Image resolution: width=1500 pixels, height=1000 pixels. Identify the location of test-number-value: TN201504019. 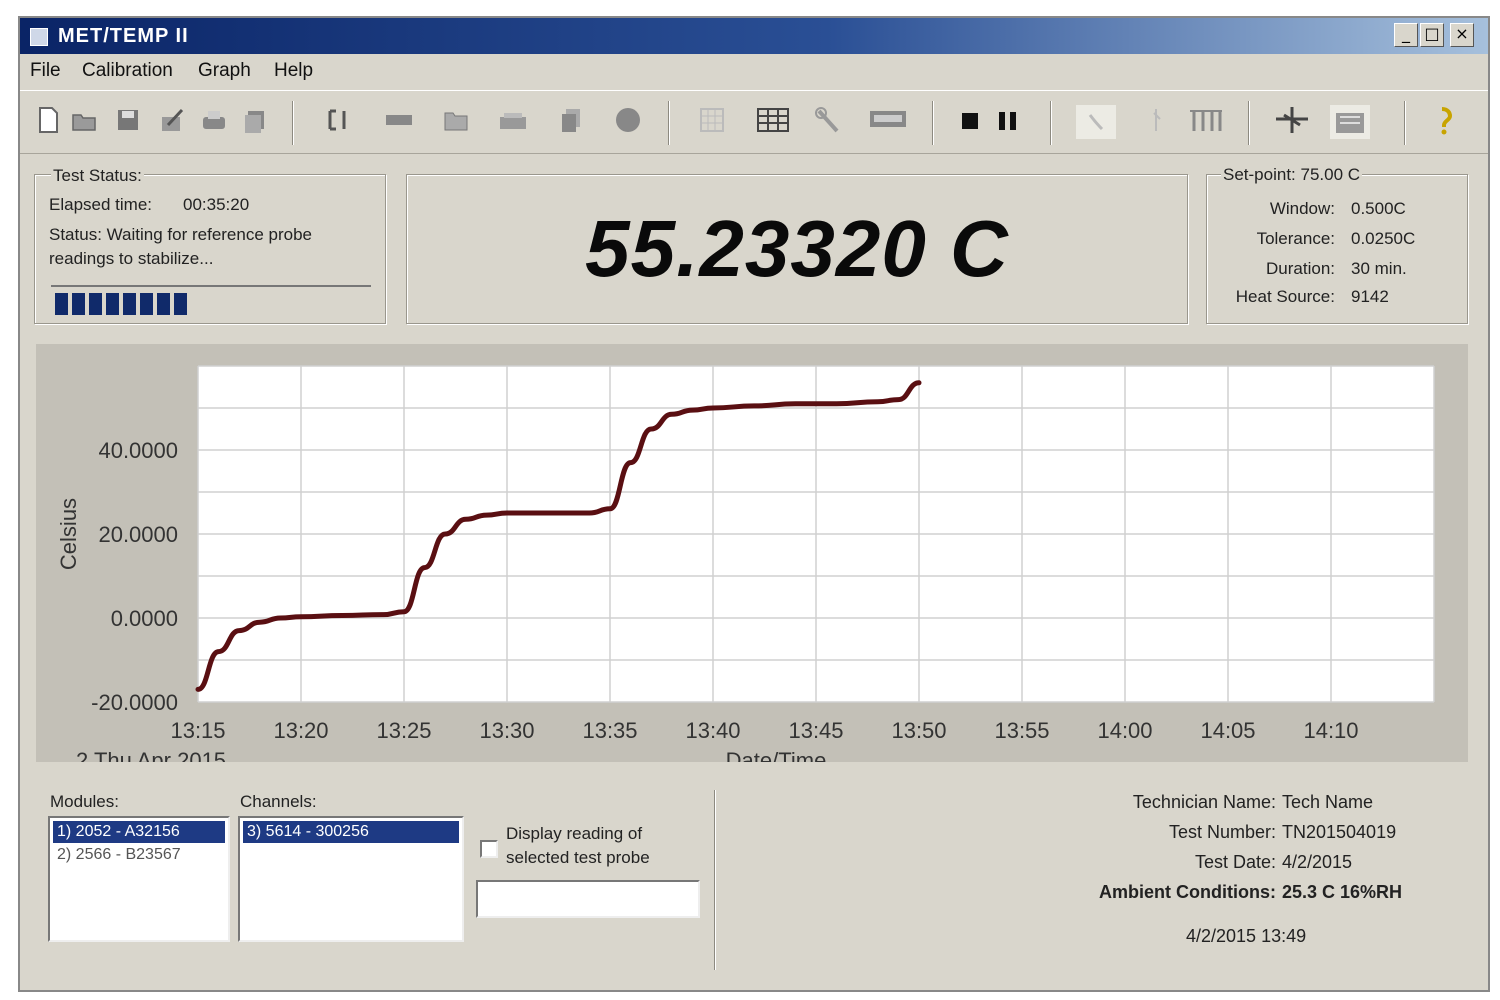
(1339, 832).